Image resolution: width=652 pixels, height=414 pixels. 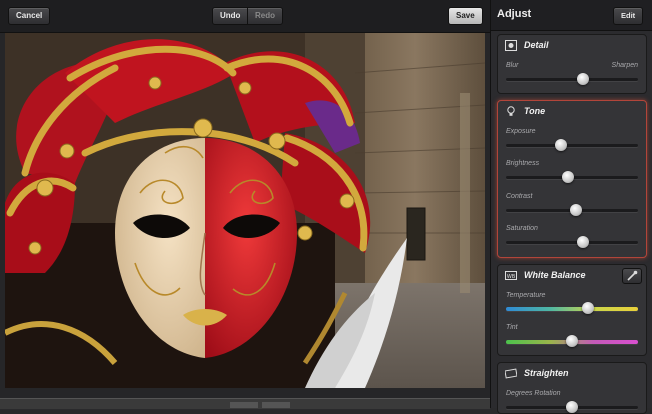 I want to click on saturation-slider-knob, so click(x=582, y=242).